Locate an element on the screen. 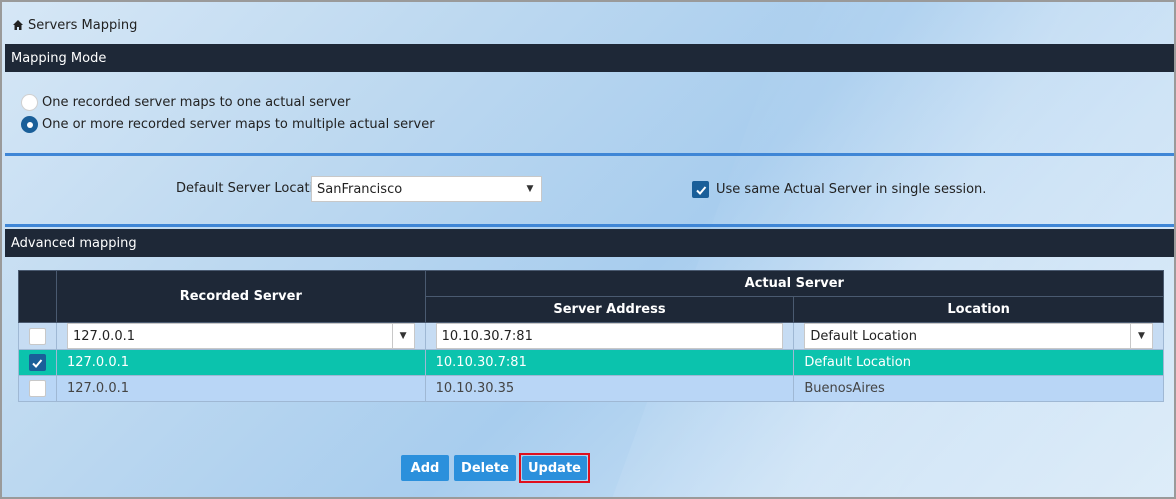 Image resolution: width=1176 pixels, height=499 pixels. edit-address-cell: 10.10.30.7:81 is located at coordinates (609, 336).